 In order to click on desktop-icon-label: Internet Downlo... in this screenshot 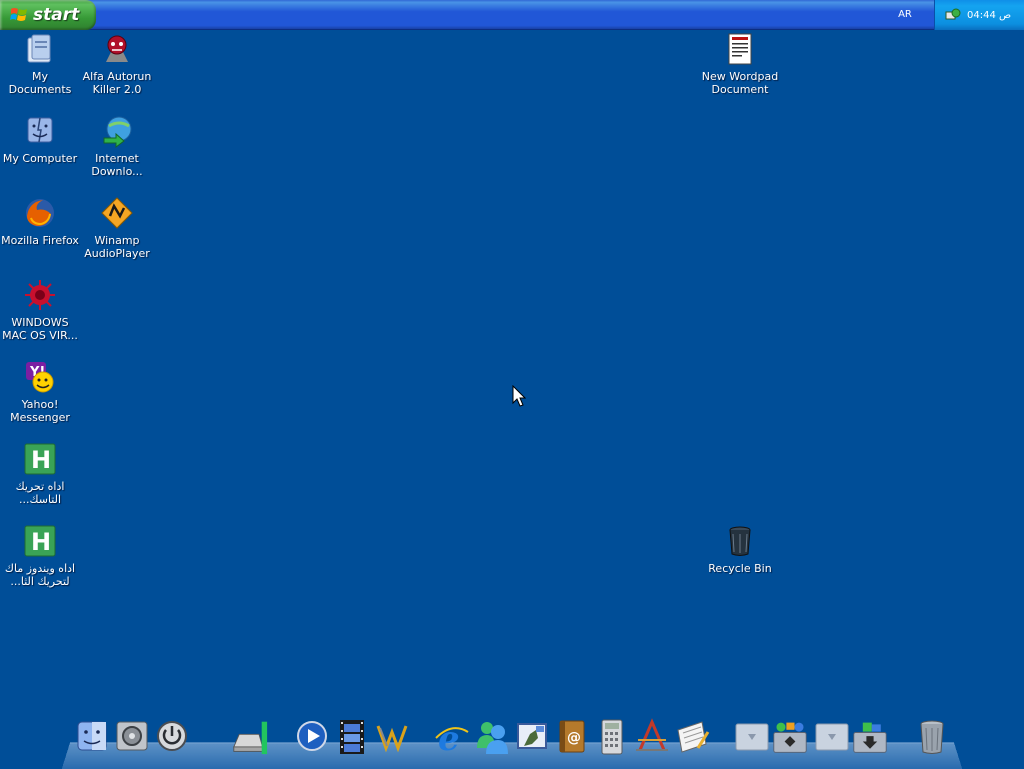, I will do `click(117, 165)`.